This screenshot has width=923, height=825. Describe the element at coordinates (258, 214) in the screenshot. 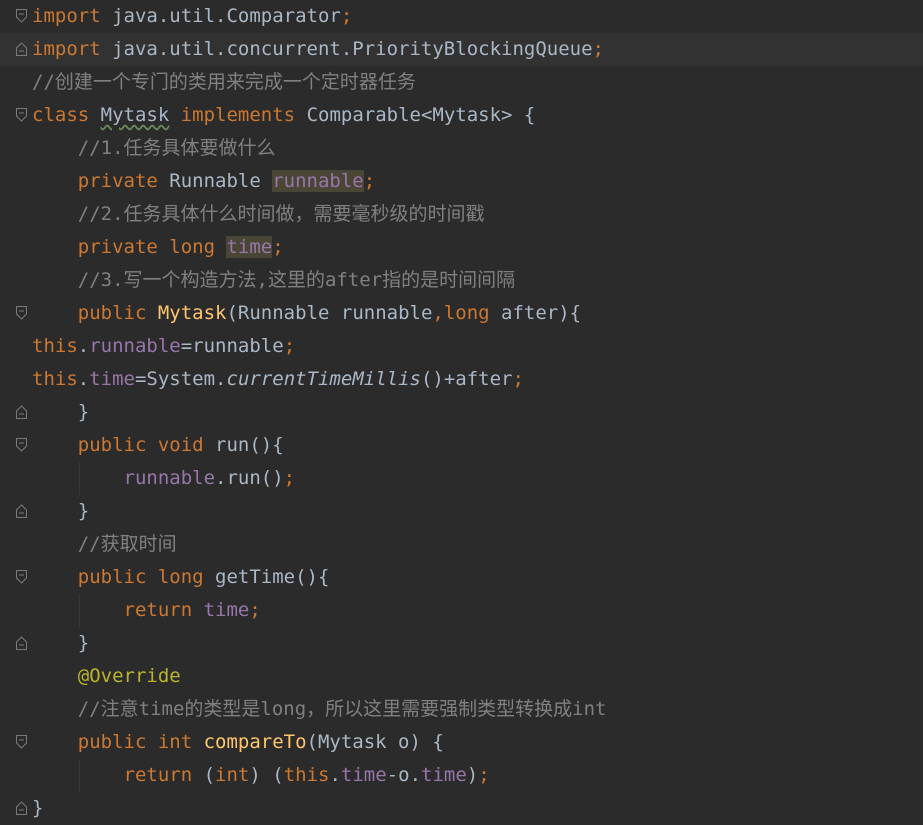

I see `code-text: //2.任务具体什么时间做，需要毫秒级的时间戳` at that location.